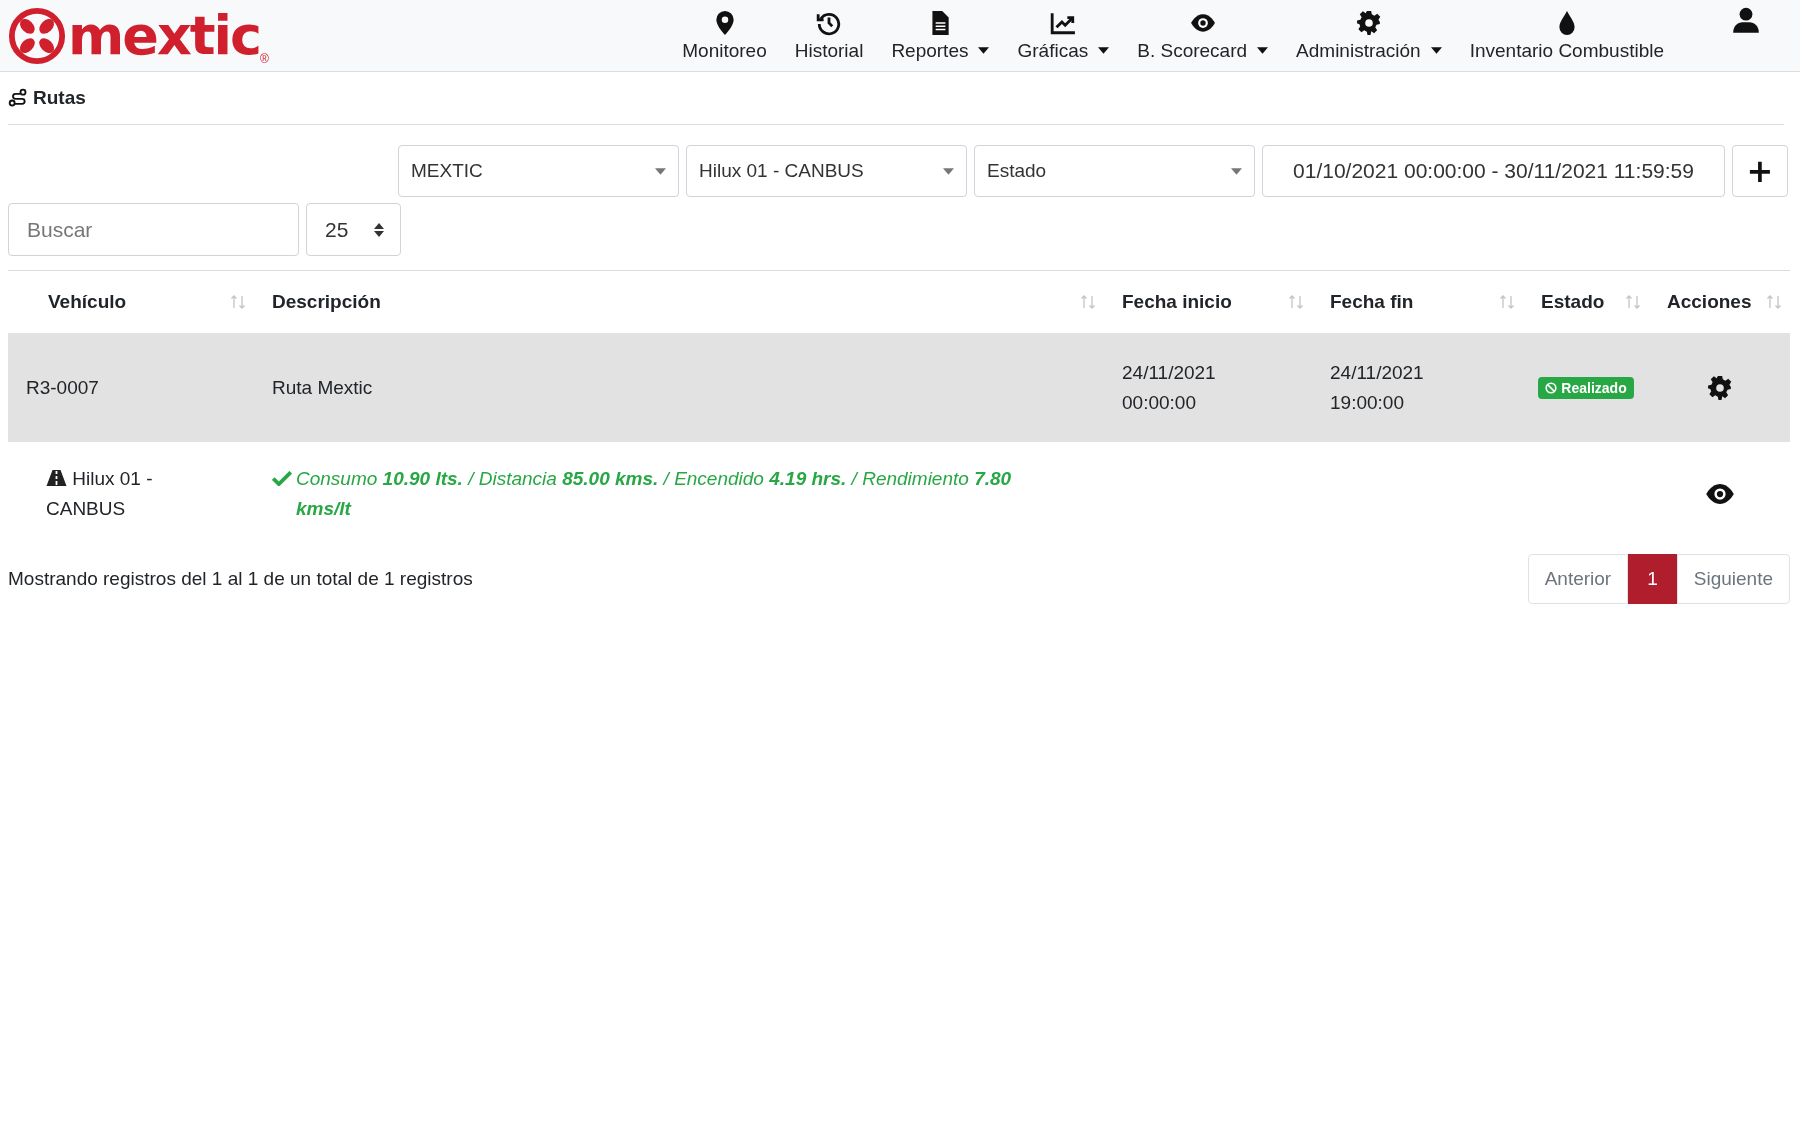  Describe the element at coordinates (1493, 171) in the screenshot. I see `date-range-field: 01/10/2021 00:00:00 - 30/11/2021 11:59:59` at that location.